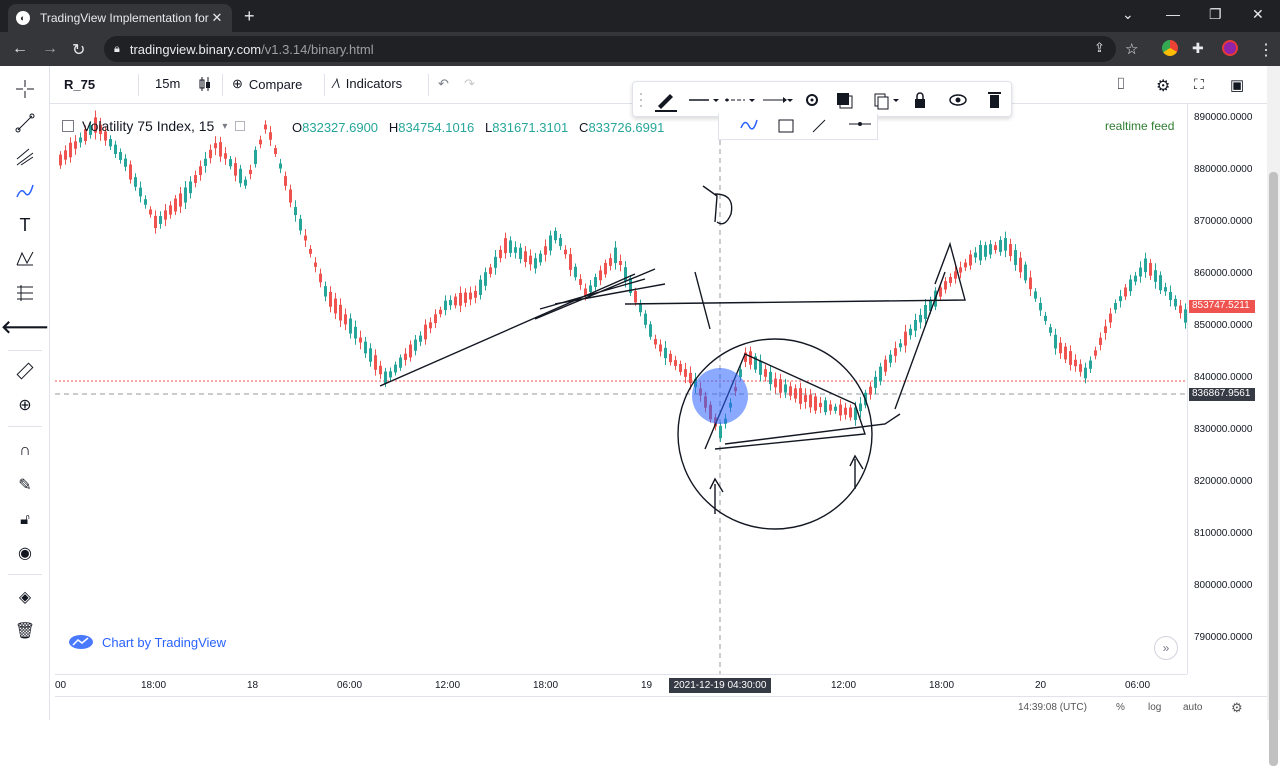  I want to click on delete-drawing-icon, so click(994, 100).